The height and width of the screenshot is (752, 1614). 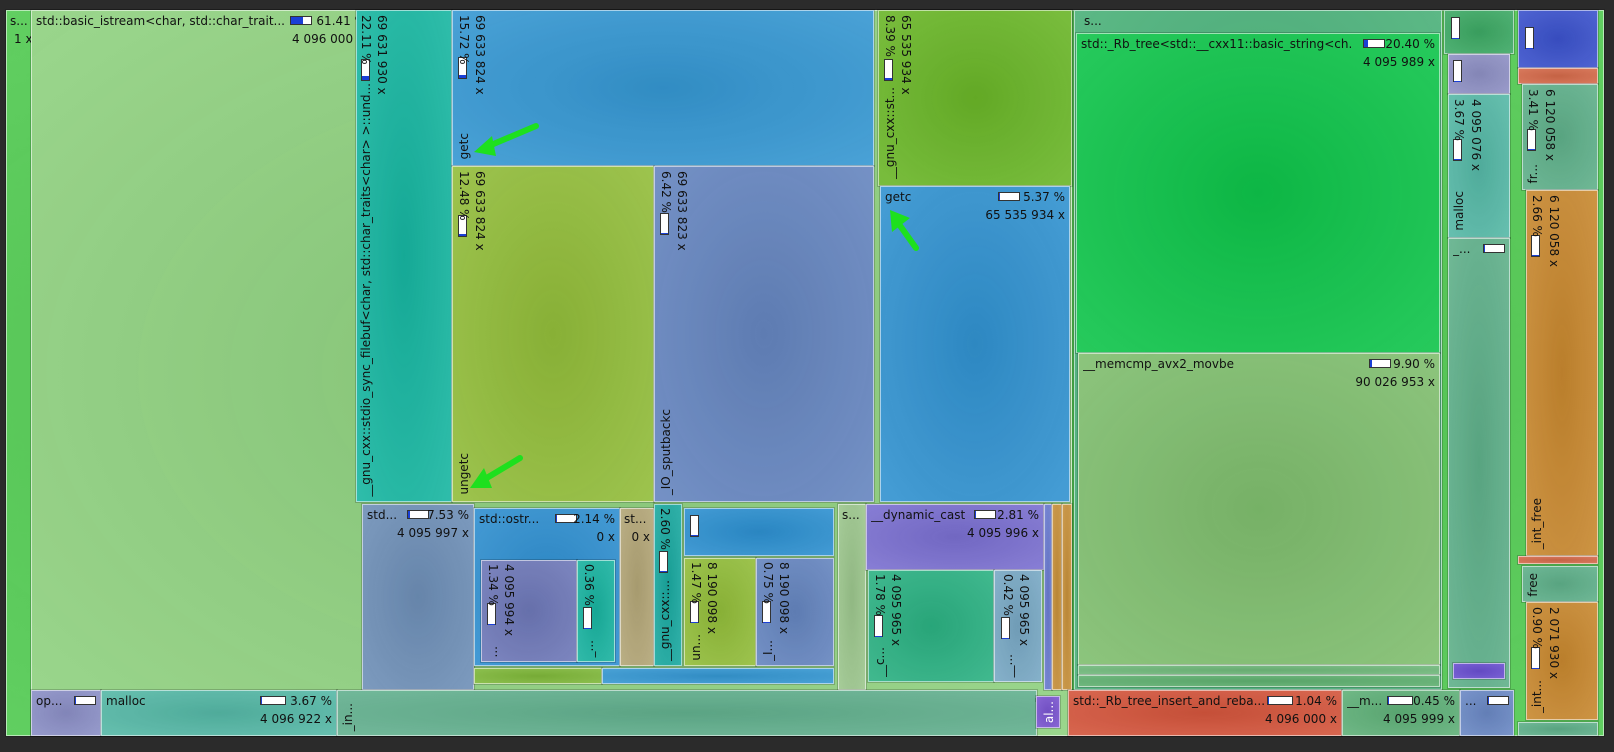 I want to click on getc2-progress, so click(x=1009, y=196).